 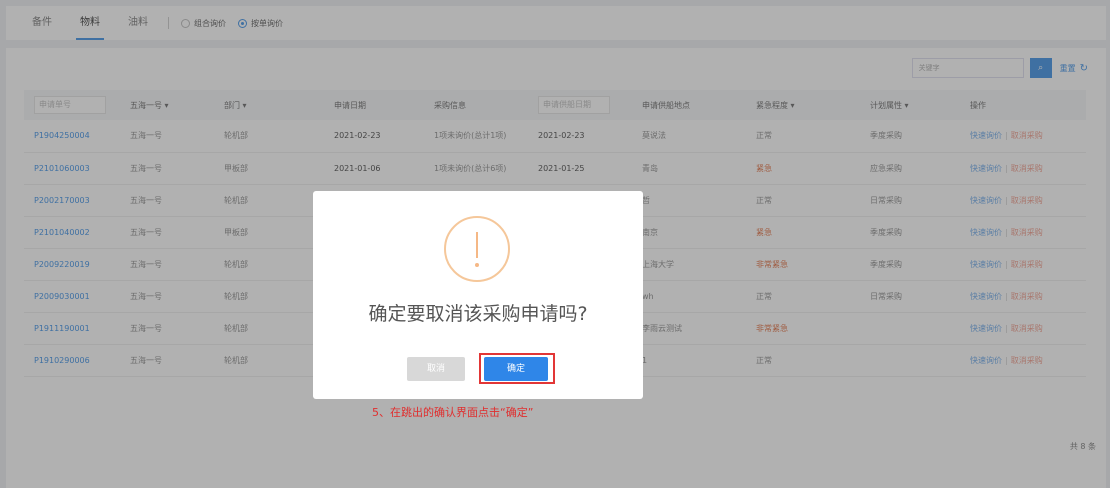 What do you see at coordinates (453, 412) in the screenshot?
I see `instruction-annotation: 5、在跳出的确认界面点击“确定”` at bounding box center [453, 412].